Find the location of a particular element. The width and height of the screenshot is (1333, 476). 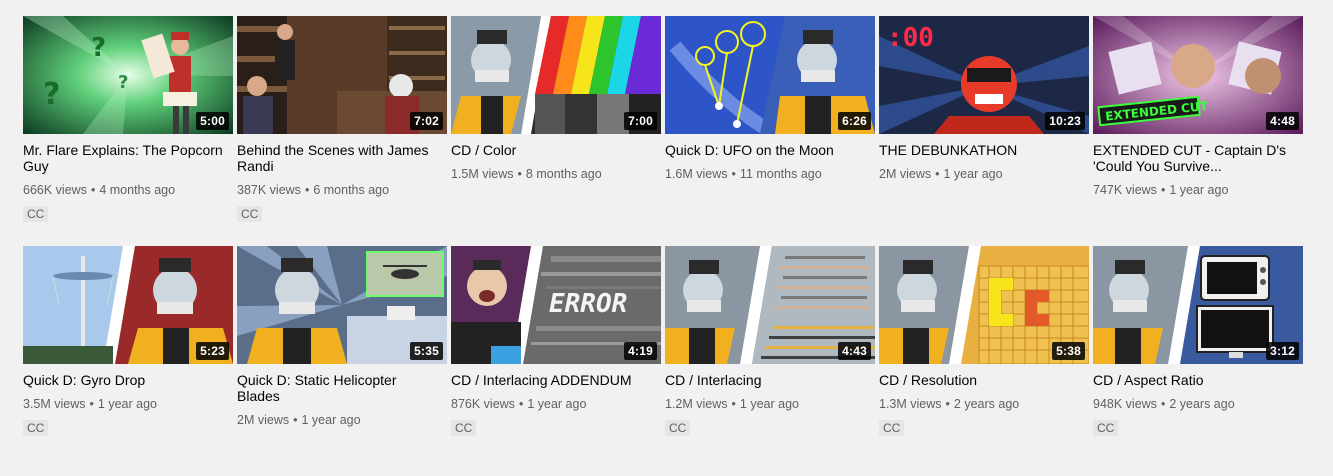

video-title: CD / Aspect Ratio is located at coordinates (1195, 380).